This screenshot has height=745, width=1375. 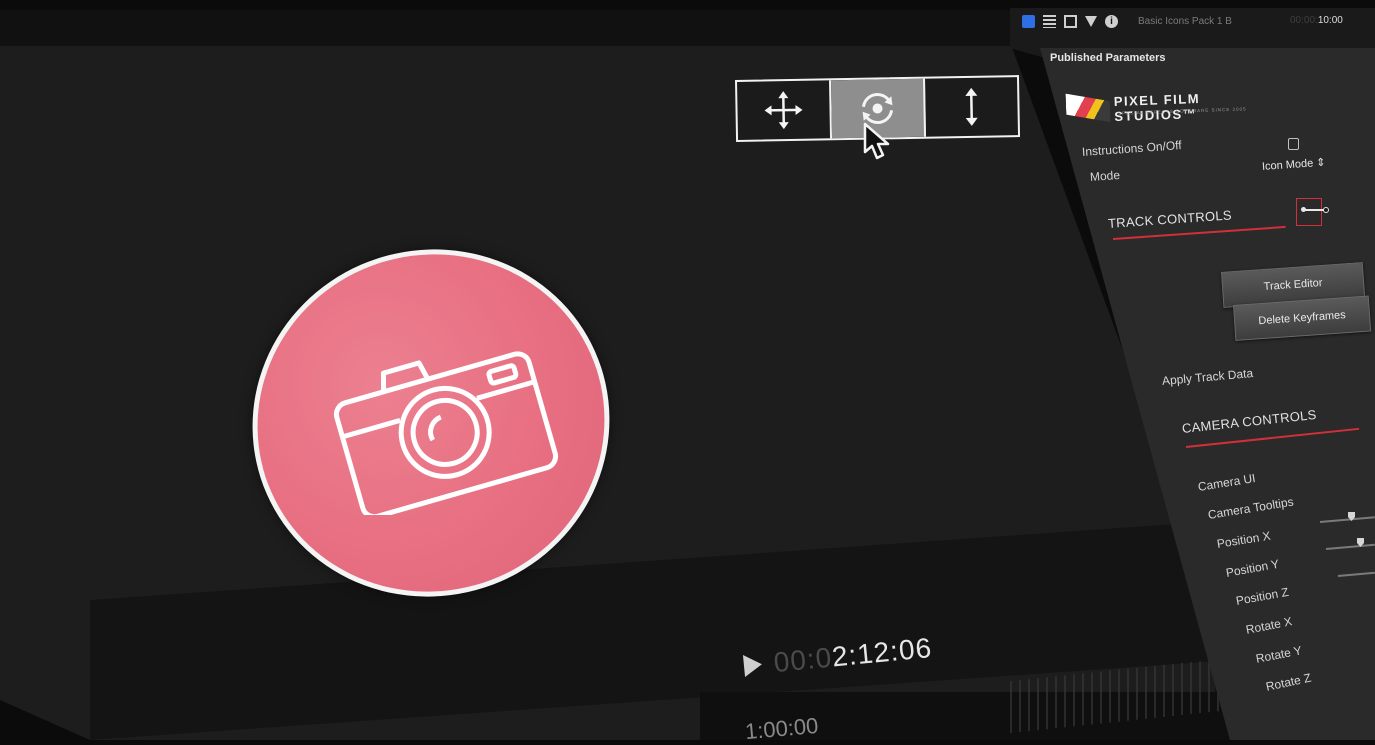 I want to click on clip-duration-dim: 00:00:, so click(x=1304, y=20).